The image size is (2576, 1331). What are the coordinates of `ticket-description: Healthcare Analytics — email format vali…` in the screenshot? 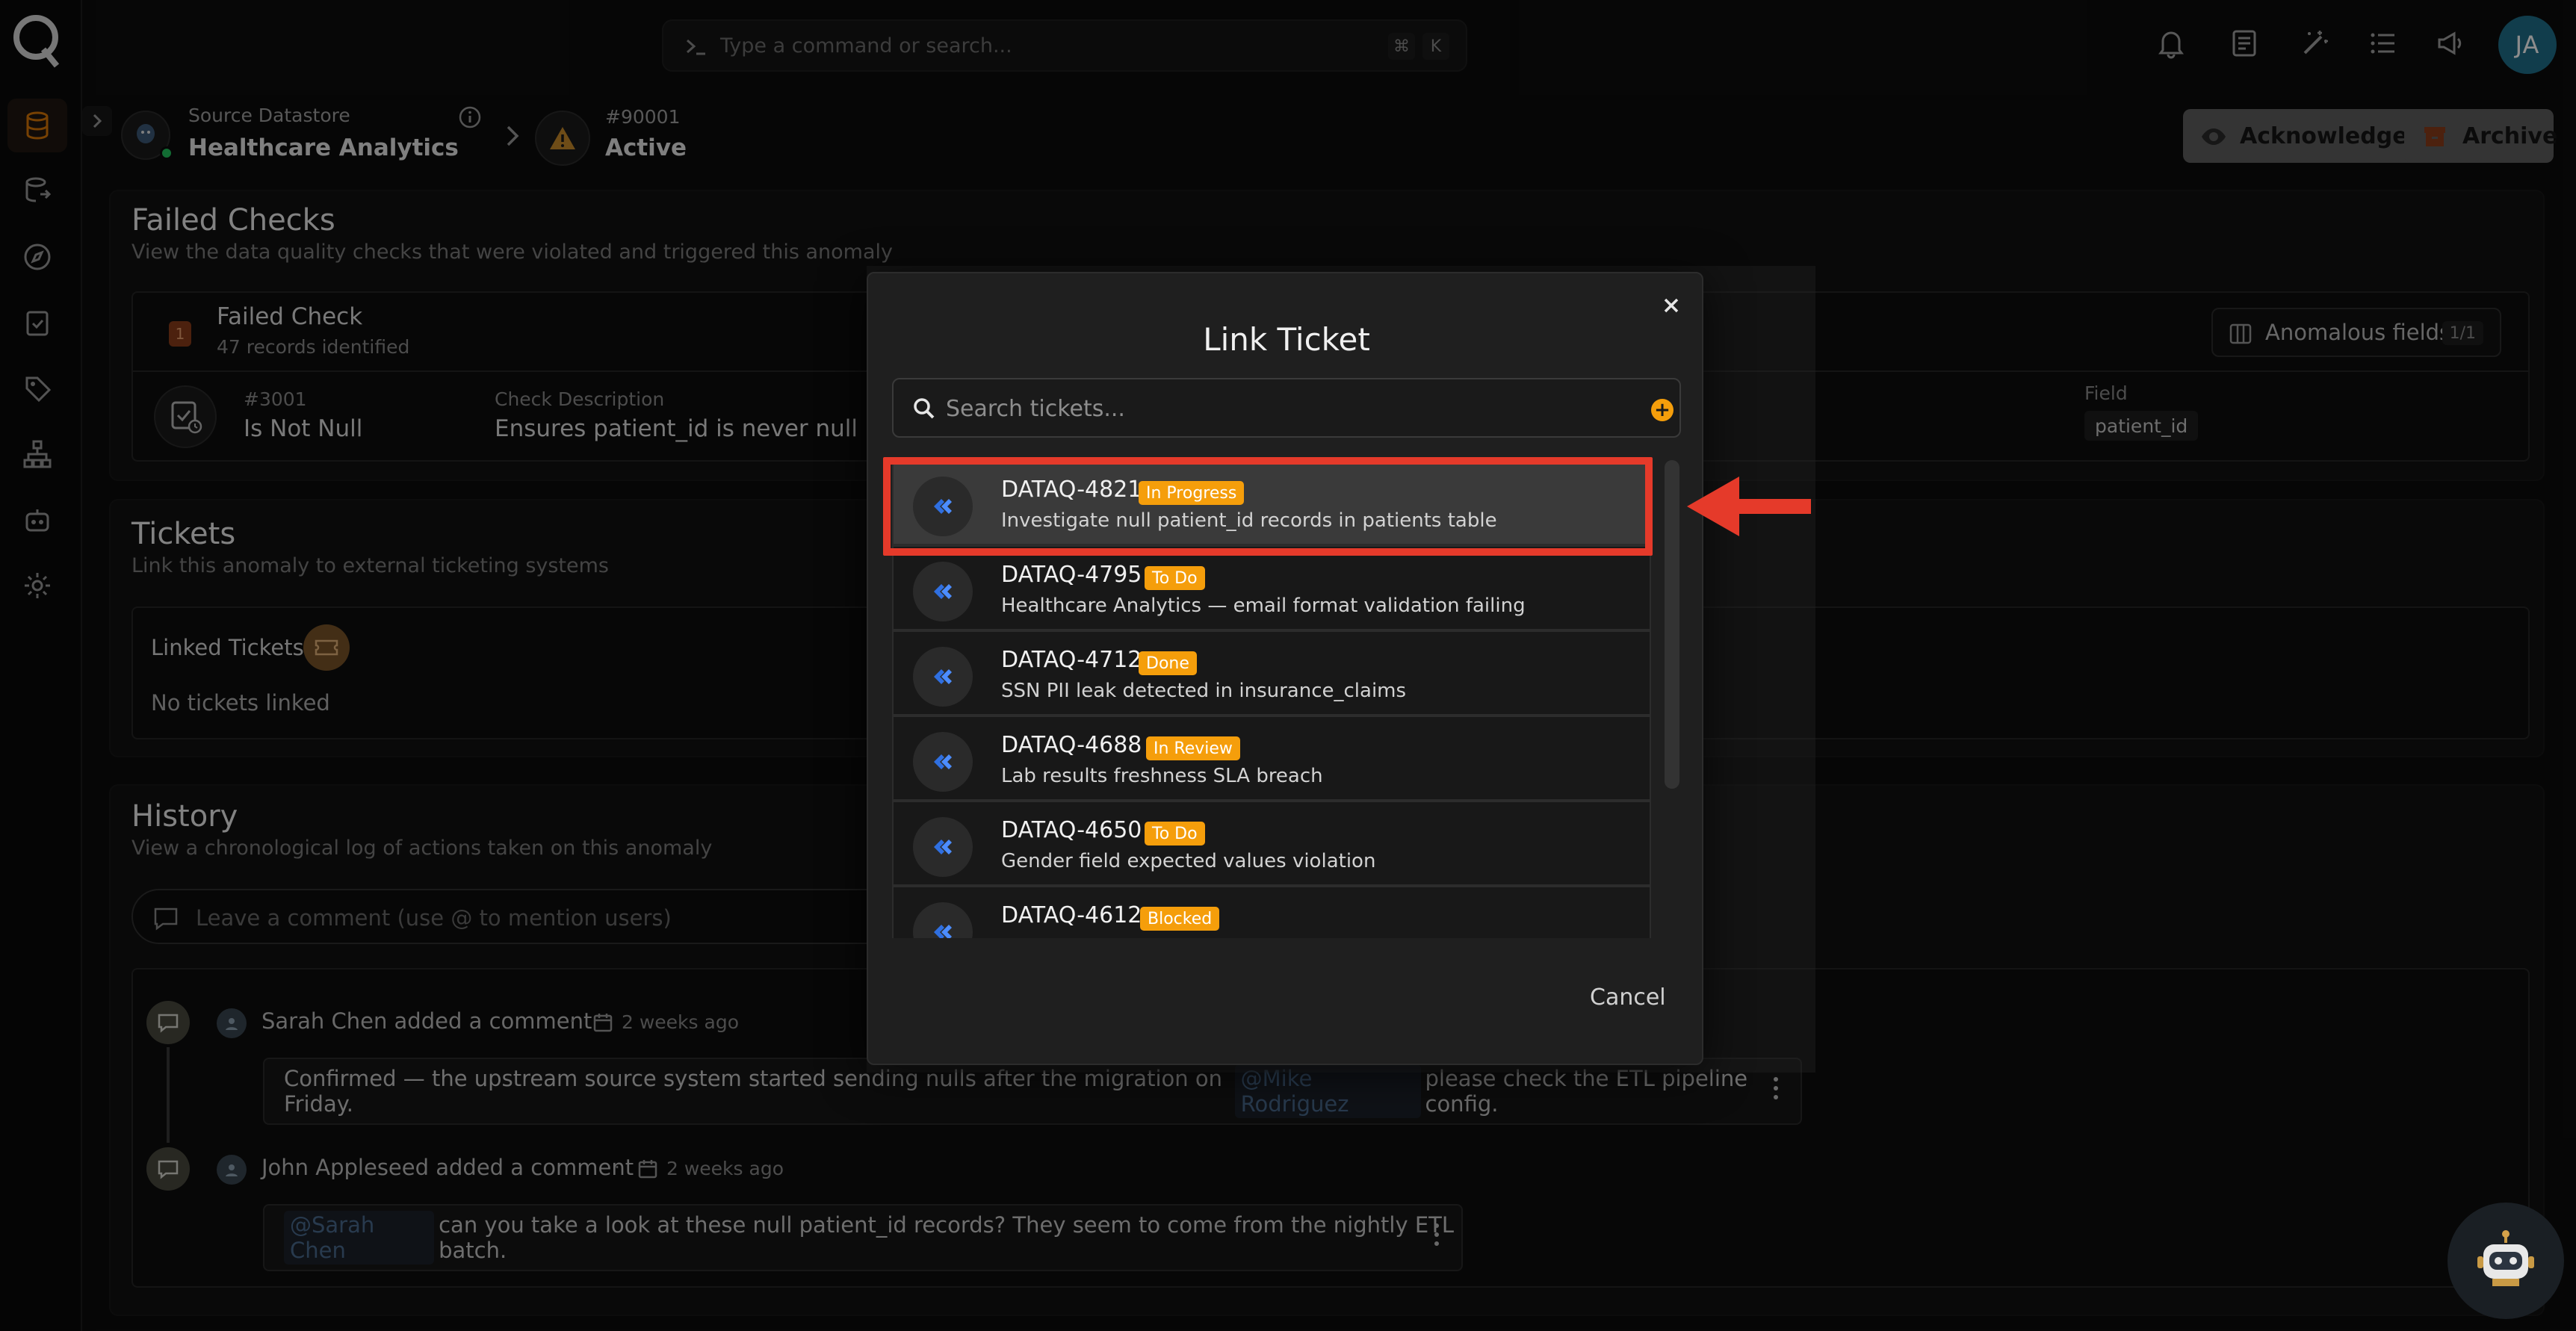 It's located at (1263, 606).